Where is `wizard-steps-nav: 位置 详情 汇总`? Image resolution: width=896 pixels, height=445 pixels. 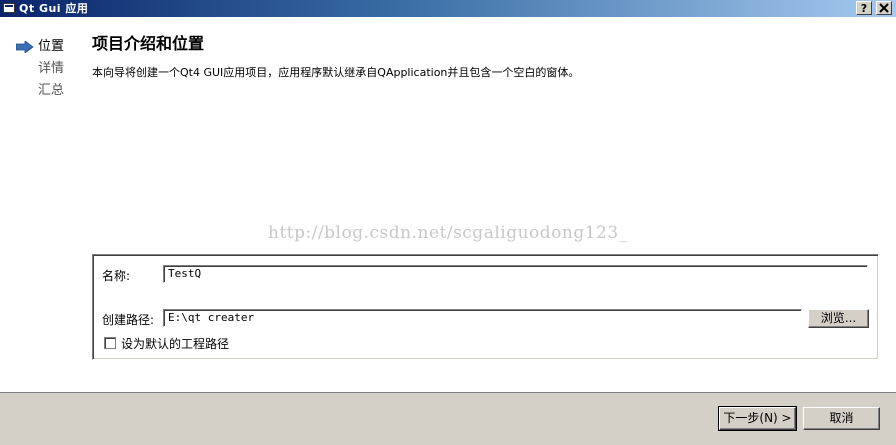 wizard-steps-nav: 位置 详情 汇总 is located at coordinates (51, 69).